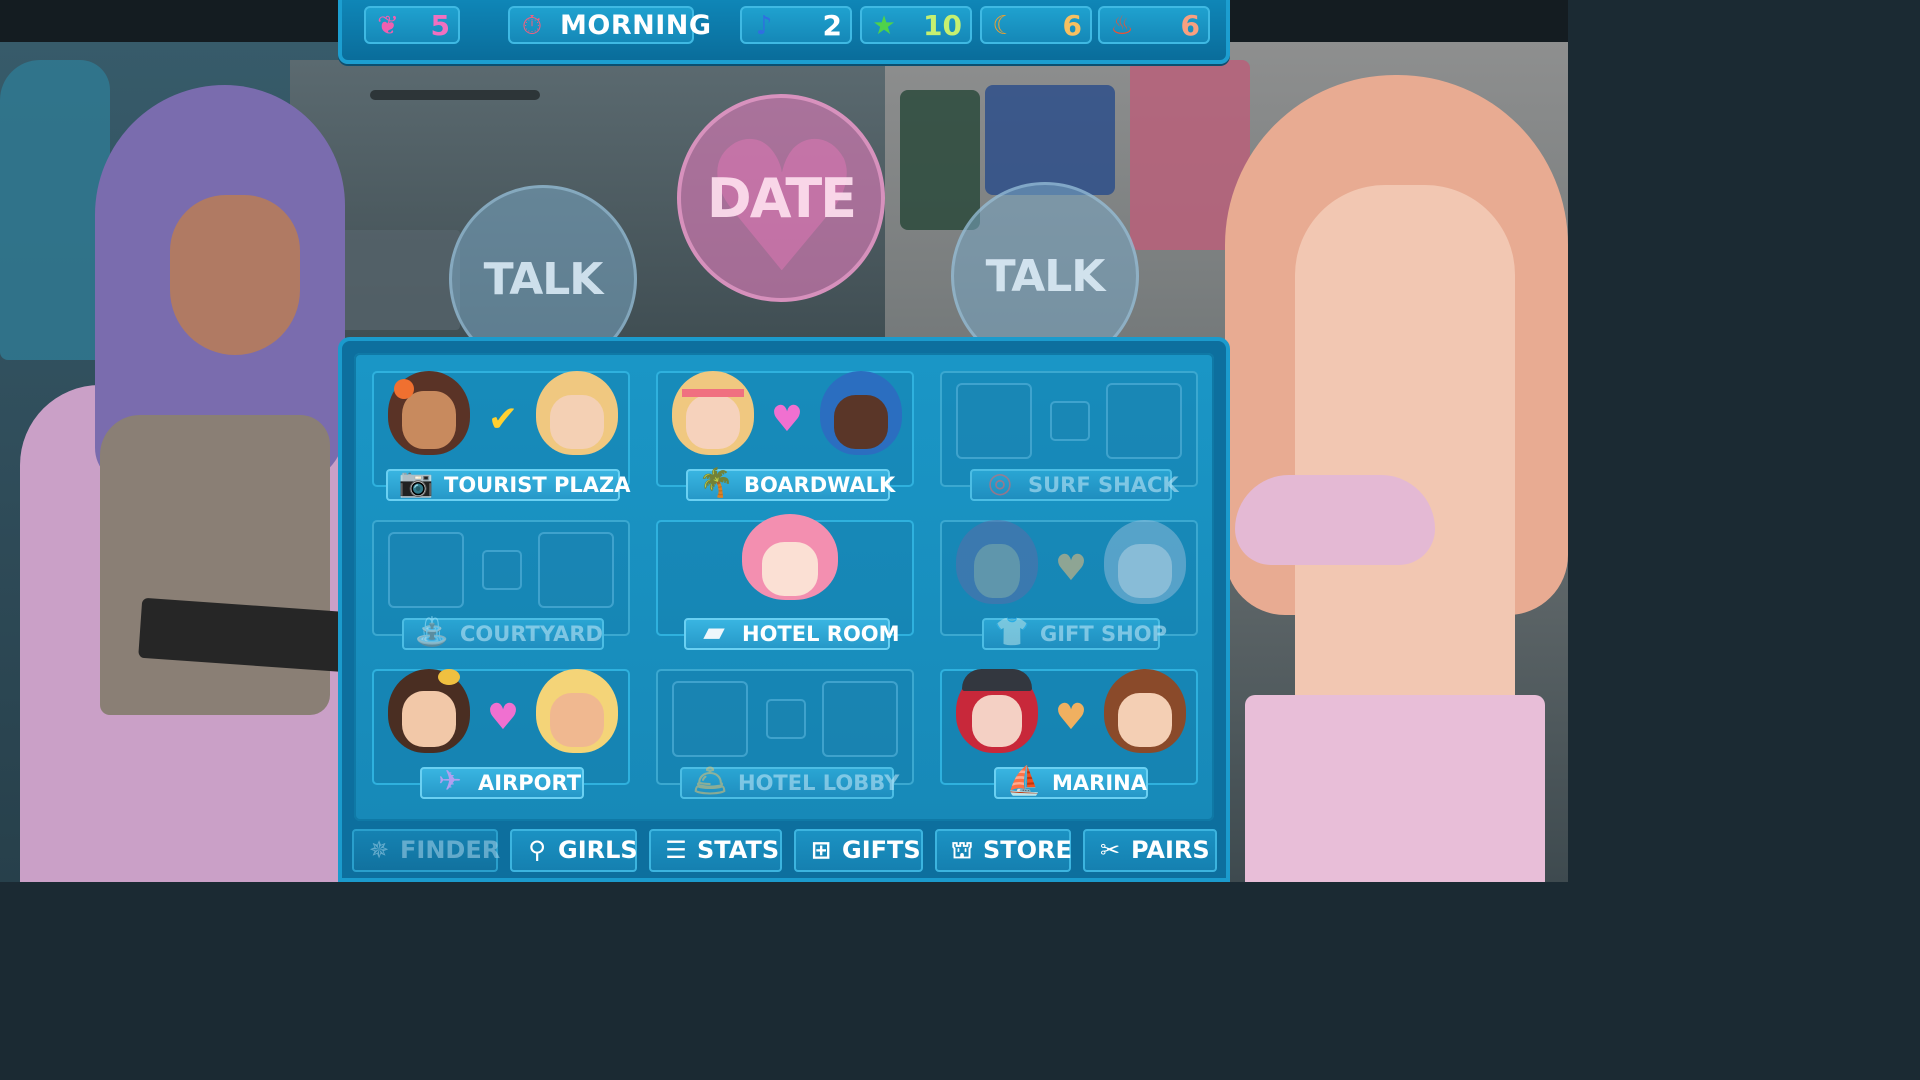  I want to click on location-tourist-plaza: ✔ 📷 TOURIST PLAZA, so click(501, 436).